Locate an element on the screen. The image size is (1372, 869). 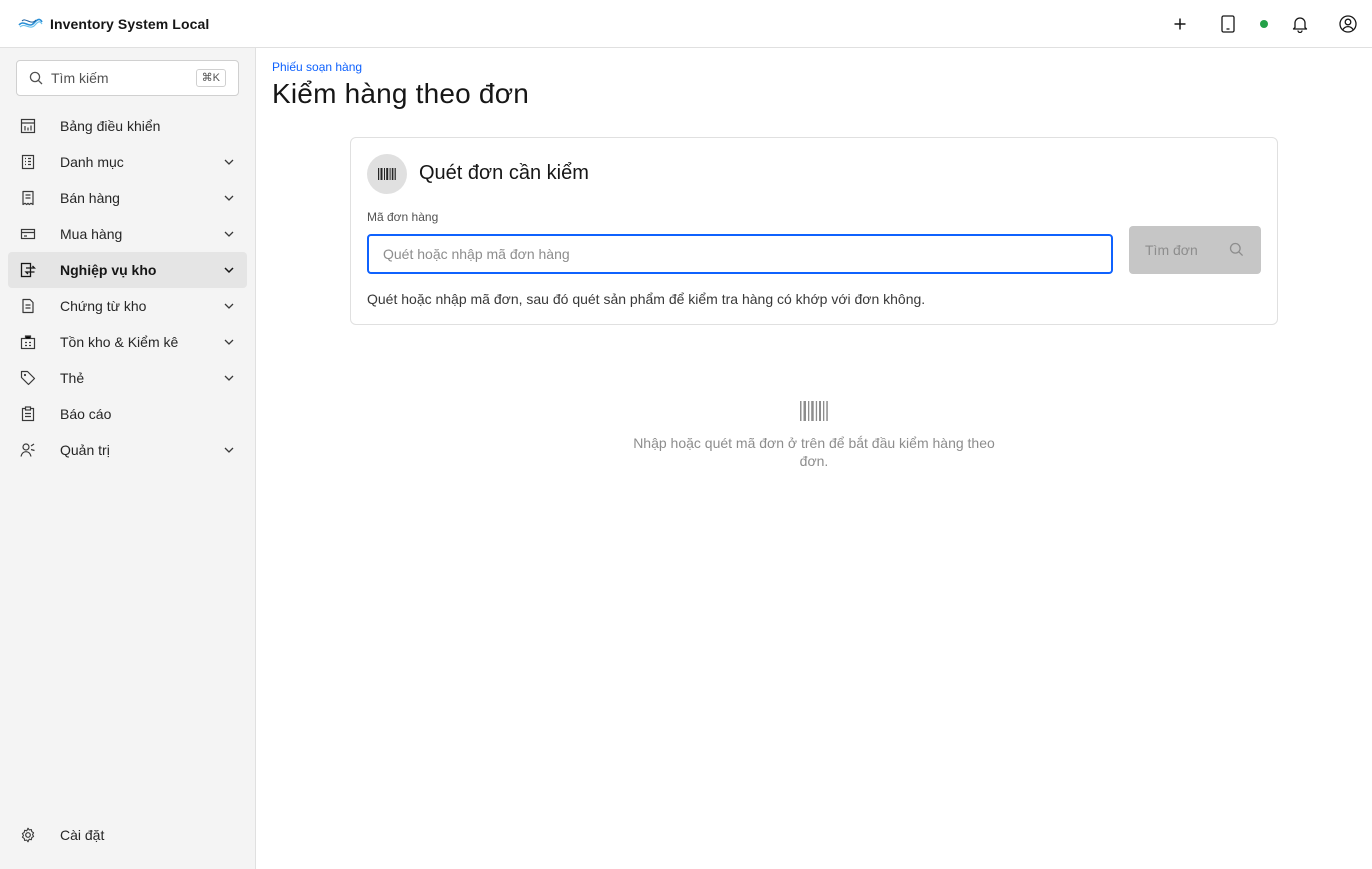
catalog-icon is located at coordinates (28, 162).